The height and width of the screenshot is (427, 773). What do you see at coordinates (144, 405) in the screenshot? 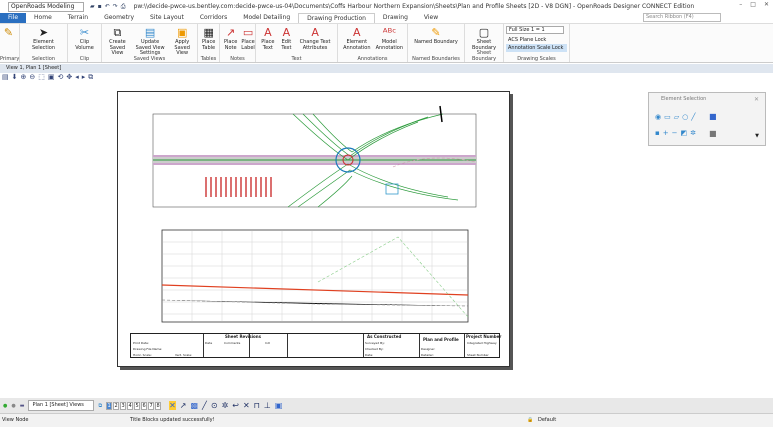
I see `view-6-button: 6` at bounding box center [144, 405].